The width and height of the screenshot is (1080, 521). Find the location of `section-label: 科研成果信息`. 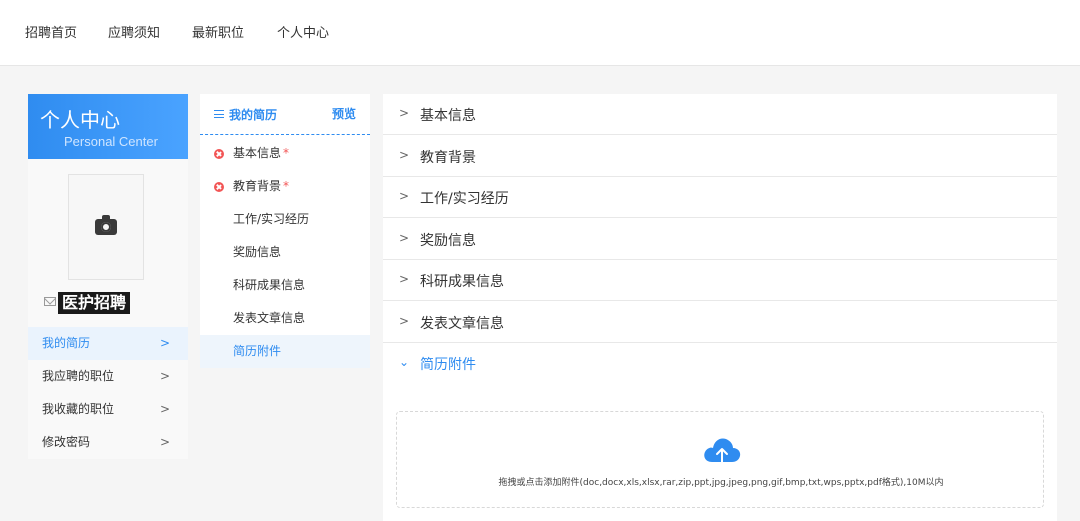

section-label: 科研成果信息 is located at coordinates (269, 285).